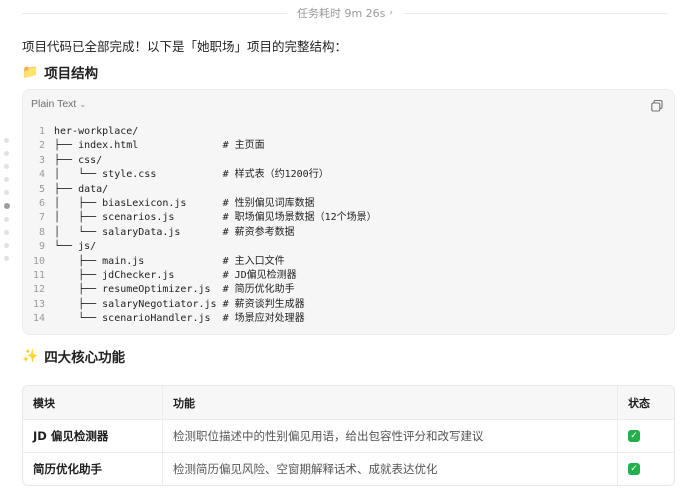  What do you see at coordinates (38, 290) in the screenshot?
I see `line-number: 12` at bounding box center [38, 290].